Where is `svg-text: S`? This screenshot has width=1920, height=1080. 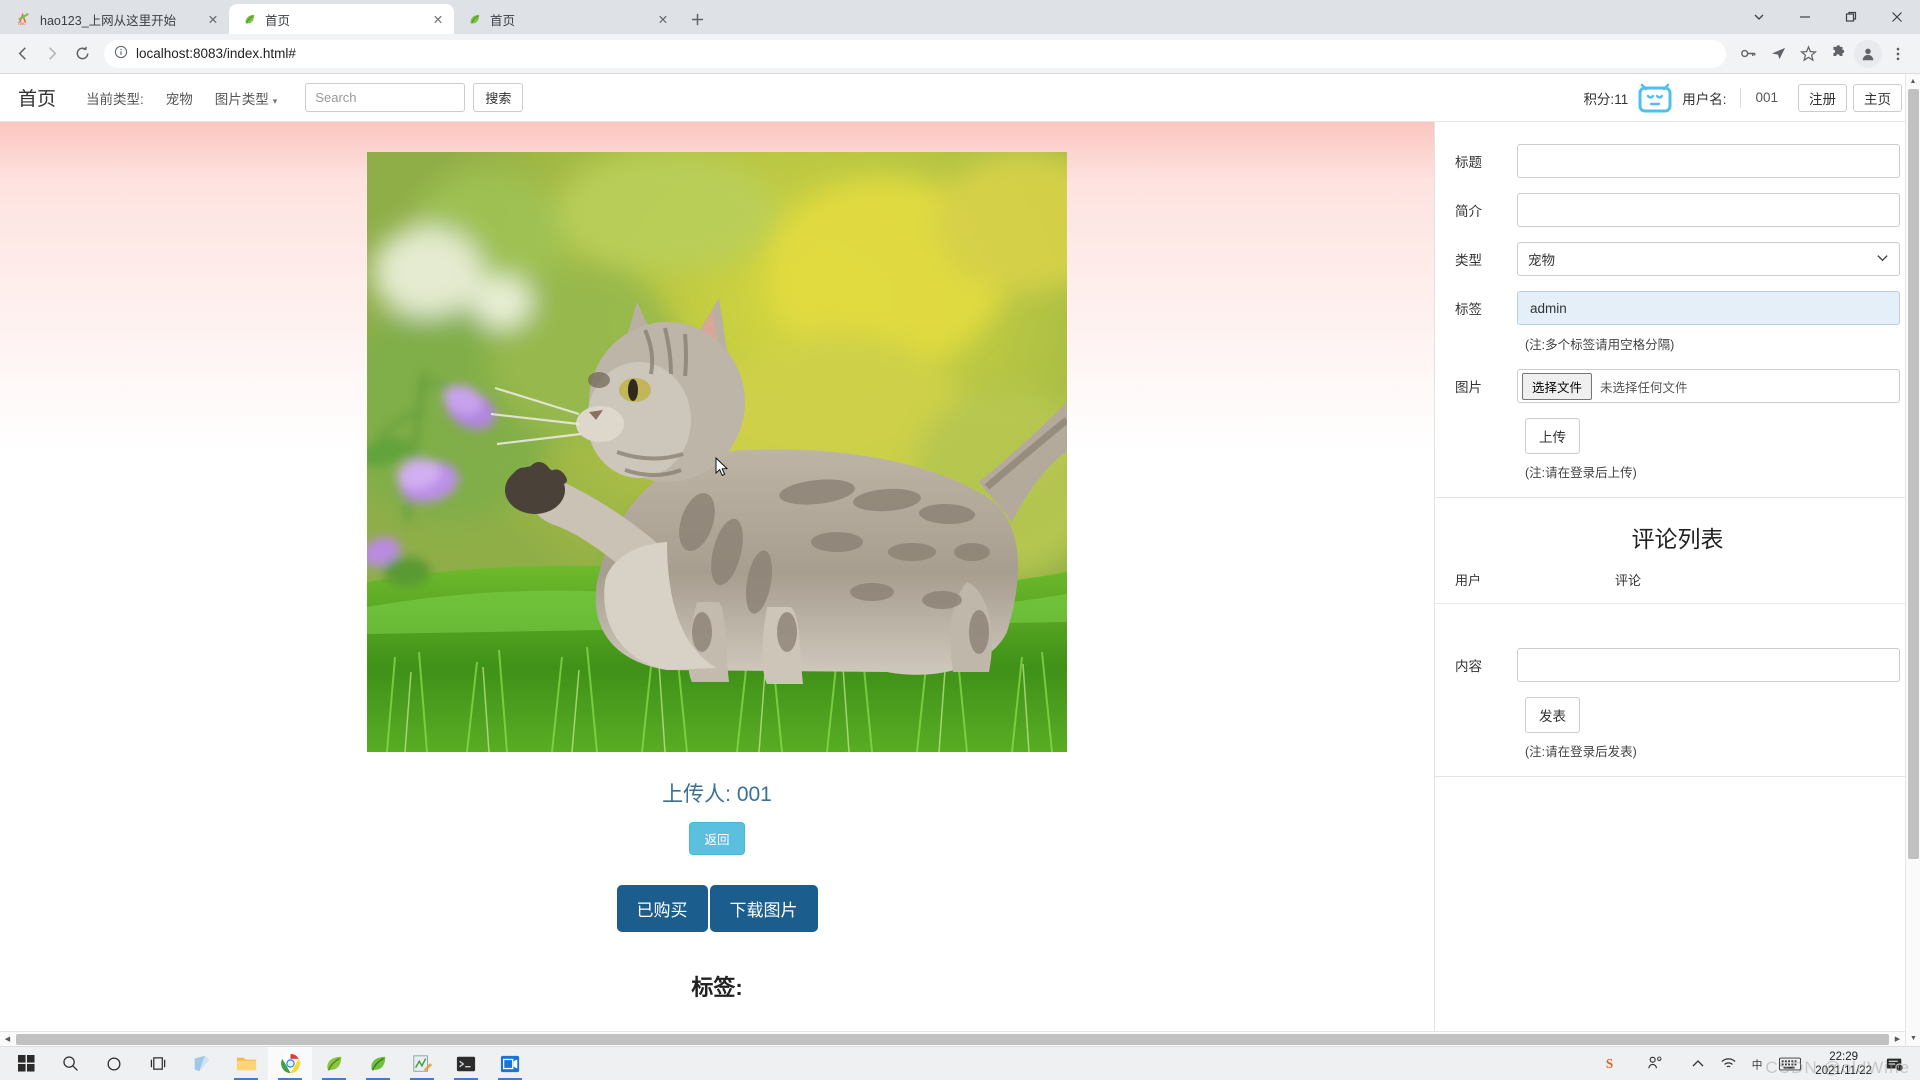 svg-text: S is located at coordinates (1609, 1063).